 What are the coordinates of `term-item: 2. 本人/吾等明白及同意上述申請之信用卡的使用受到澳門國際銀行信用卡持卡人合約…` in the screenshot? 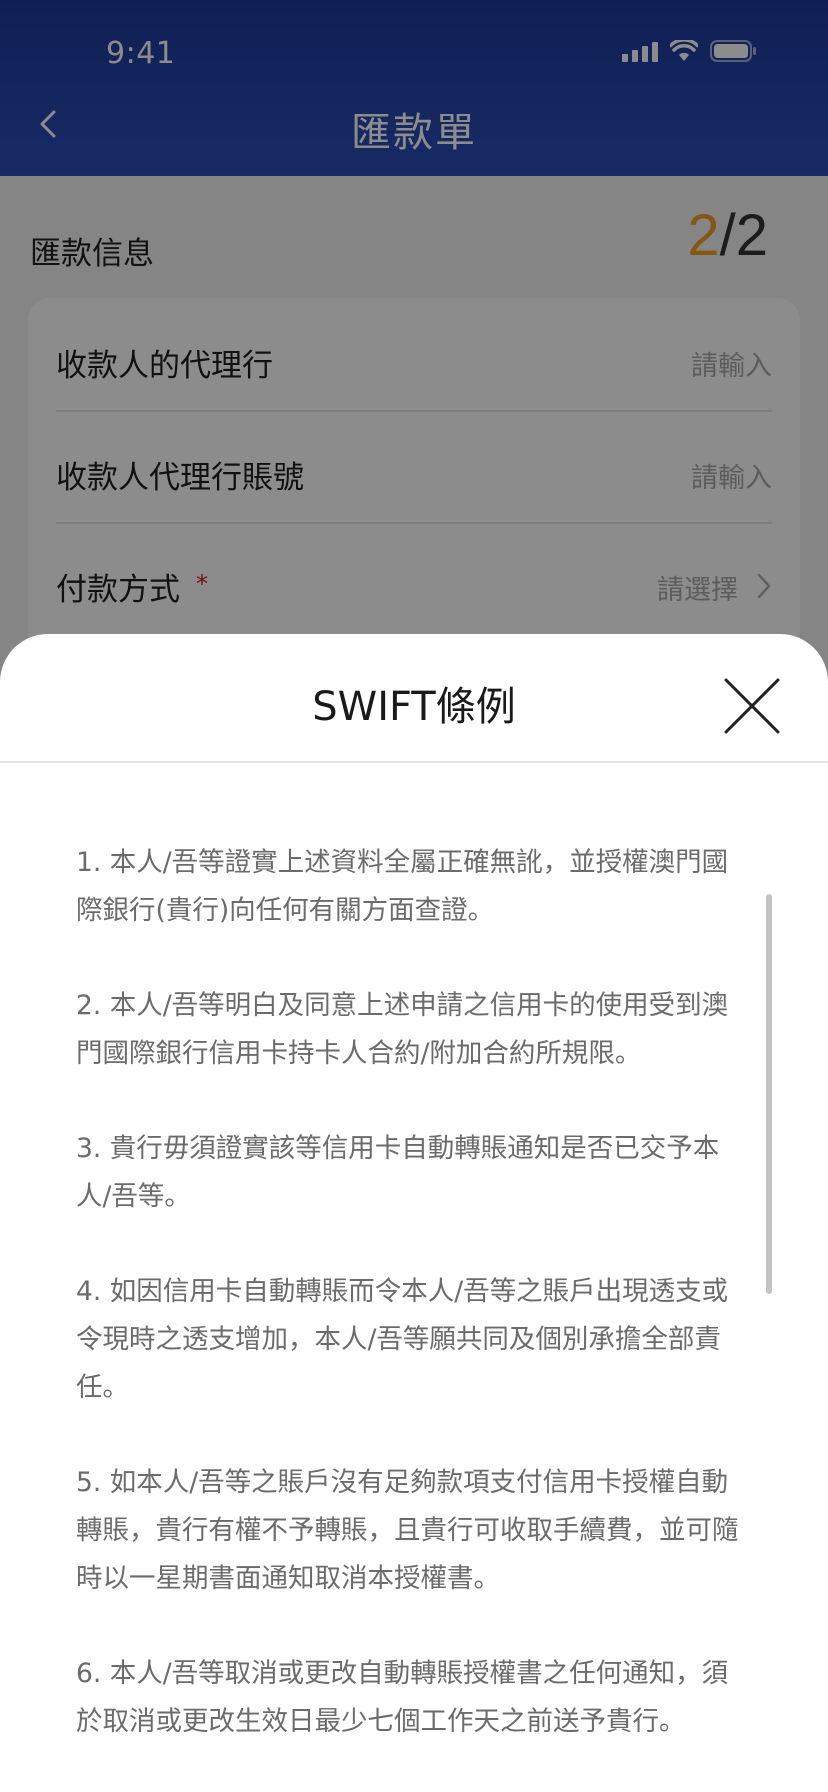 It's located at (402, 1029).